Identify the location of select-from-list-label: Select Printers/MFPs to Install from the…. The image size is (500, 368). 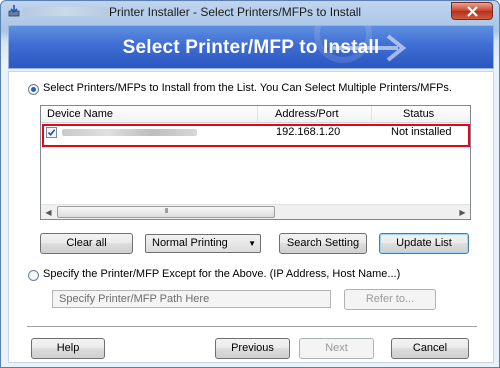
(247, 88).